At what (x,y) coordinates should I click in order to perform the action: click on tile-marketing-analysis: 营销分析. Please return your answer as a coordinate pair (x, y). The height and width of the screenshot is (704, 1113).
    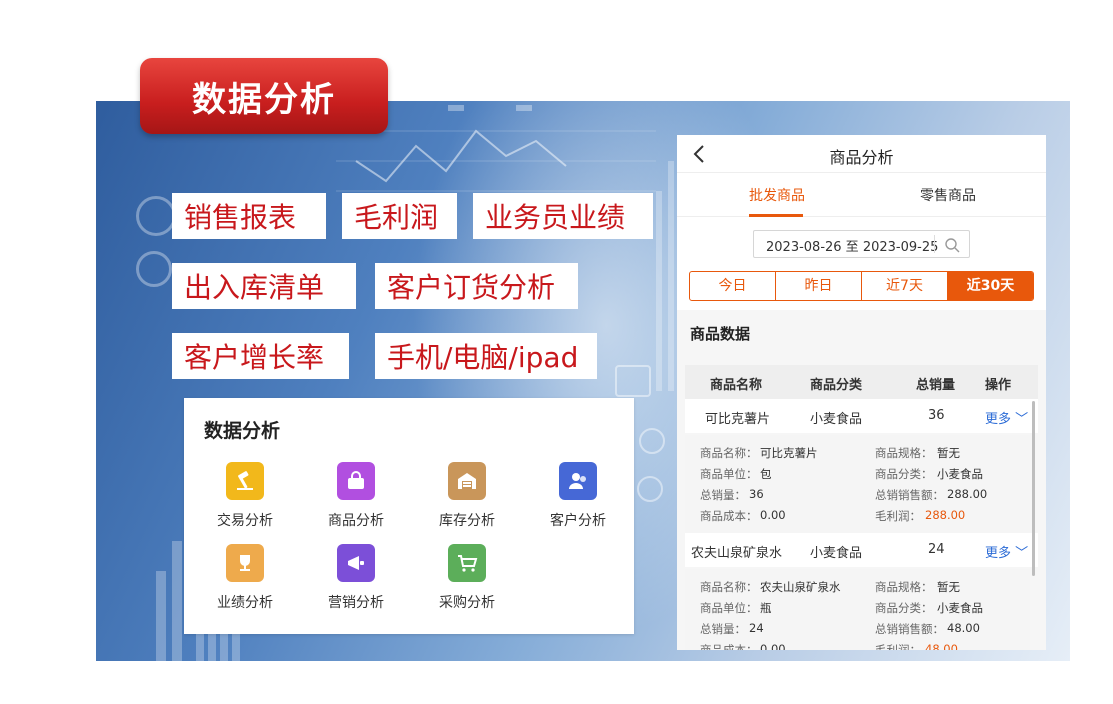
    Looking at the image, I should click on (356, 578).